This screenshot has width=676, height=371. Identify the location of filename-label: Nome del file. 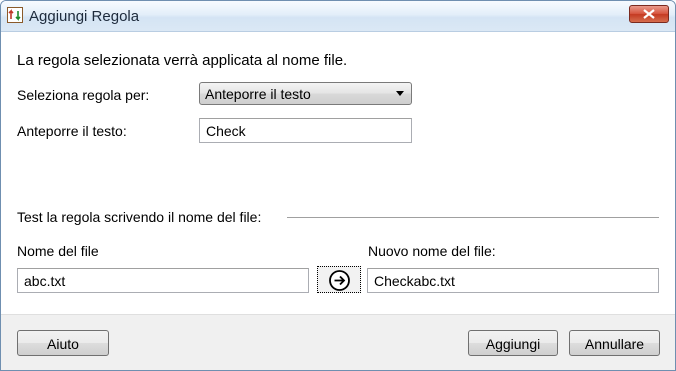
(58, 251).